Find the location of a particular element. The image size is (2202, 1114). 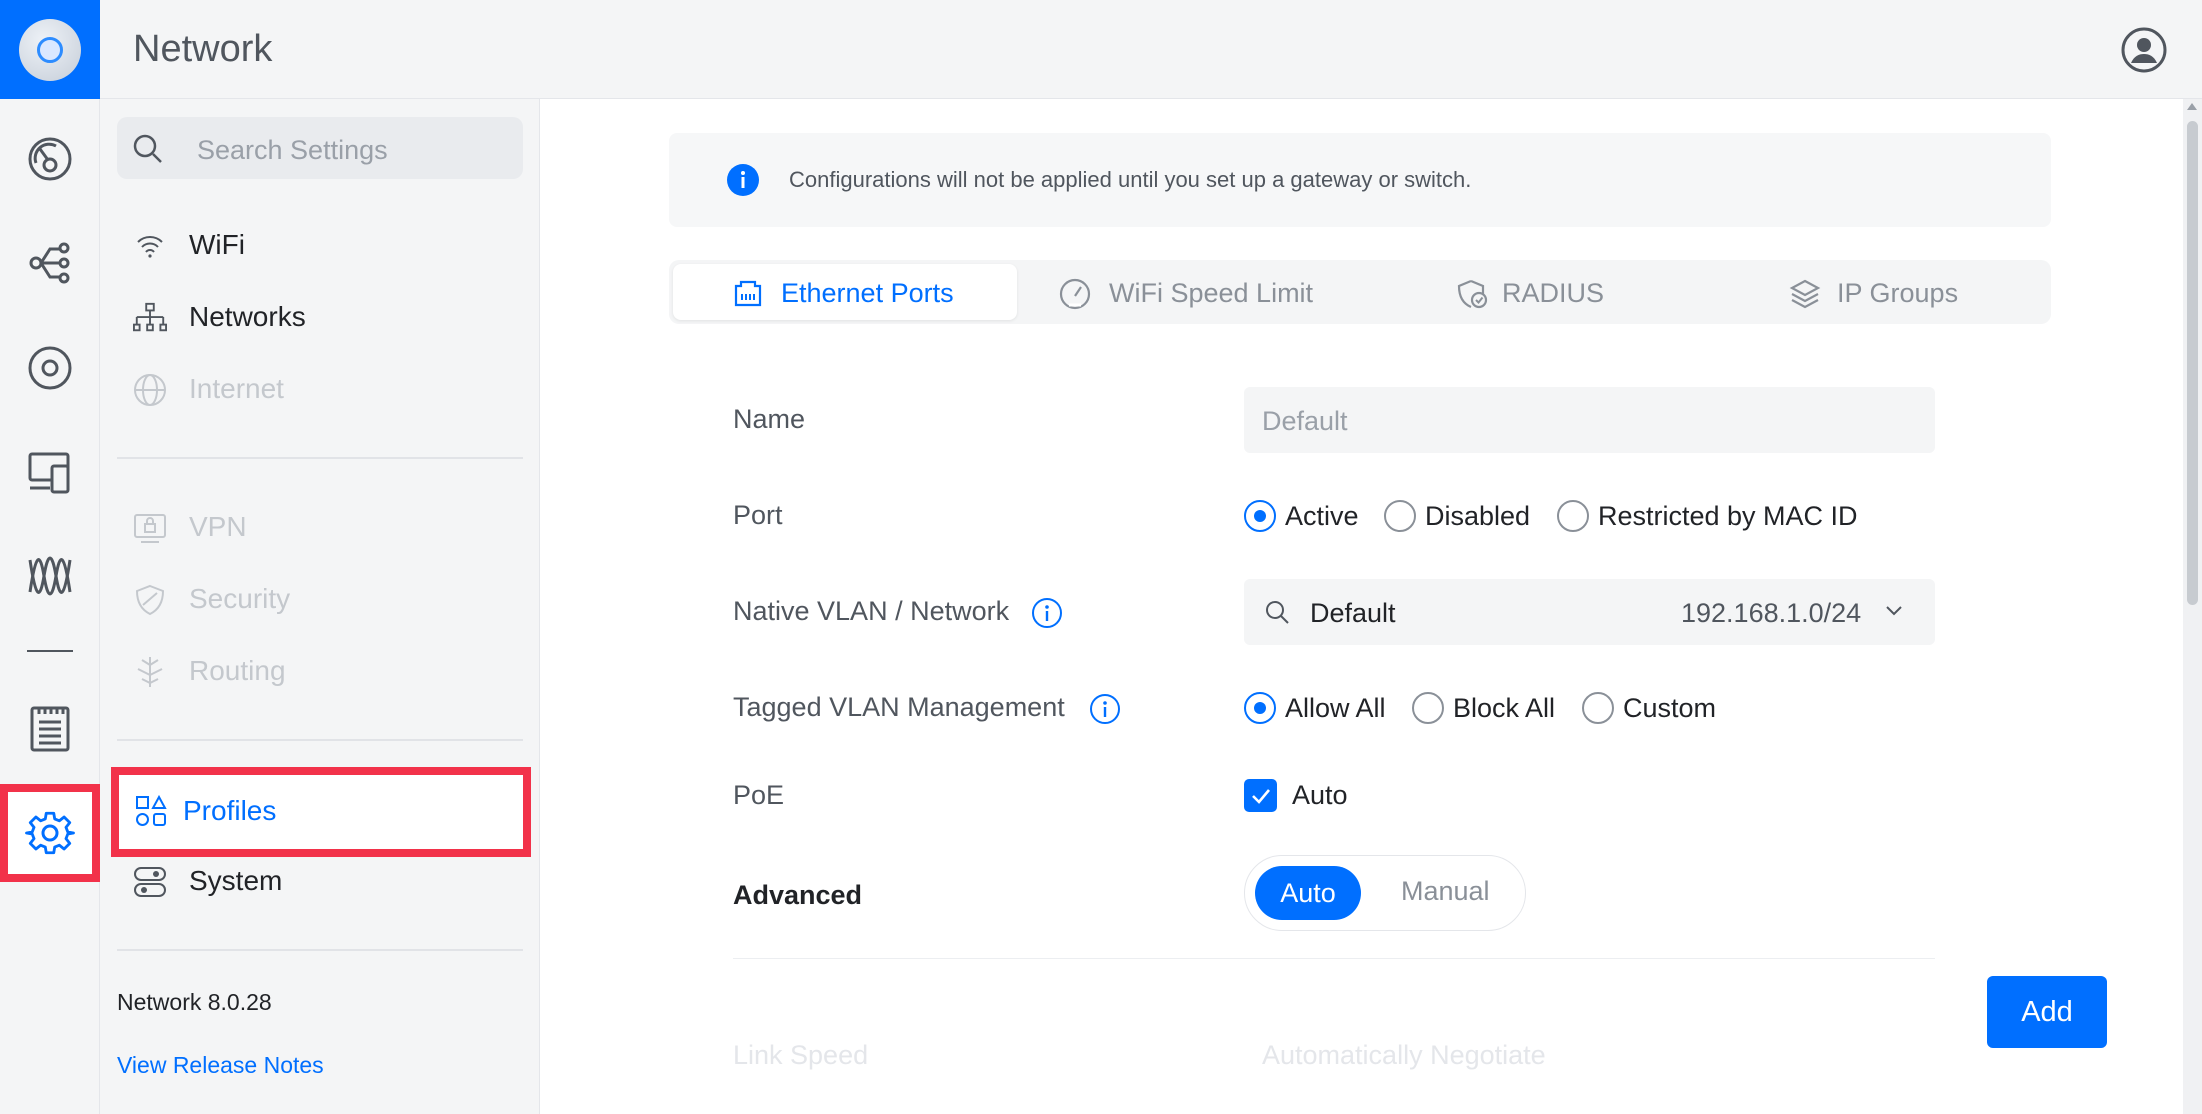

port-label: Port is located at coordinates (758, 515).